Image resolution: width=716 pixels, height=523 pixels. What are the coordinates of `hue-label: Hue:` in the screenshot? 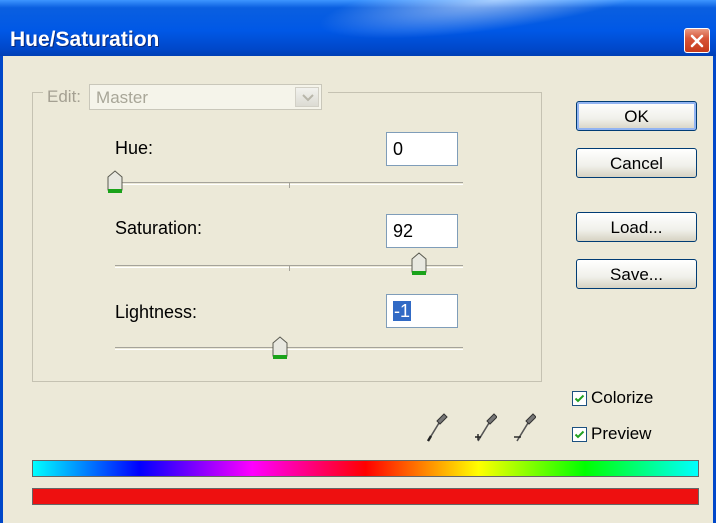 It's located at (134, 148).